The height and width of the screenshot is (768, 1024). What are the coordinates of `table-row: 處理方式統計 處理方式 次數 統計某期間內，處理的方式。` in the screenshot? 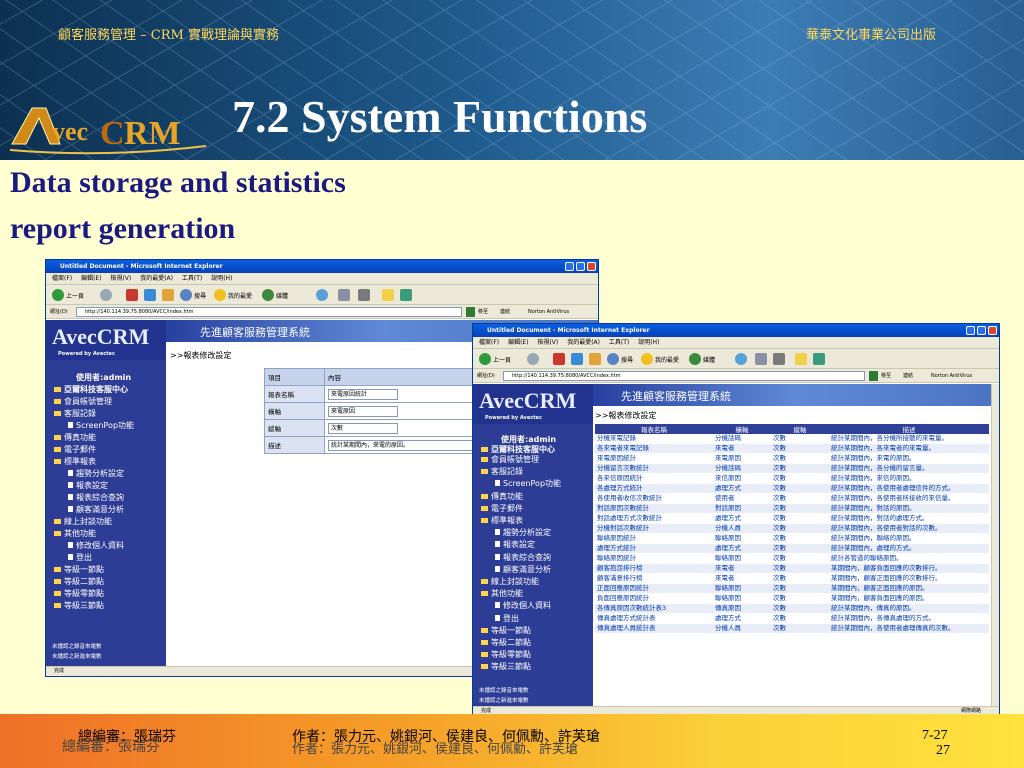 It's located at (792, 548).